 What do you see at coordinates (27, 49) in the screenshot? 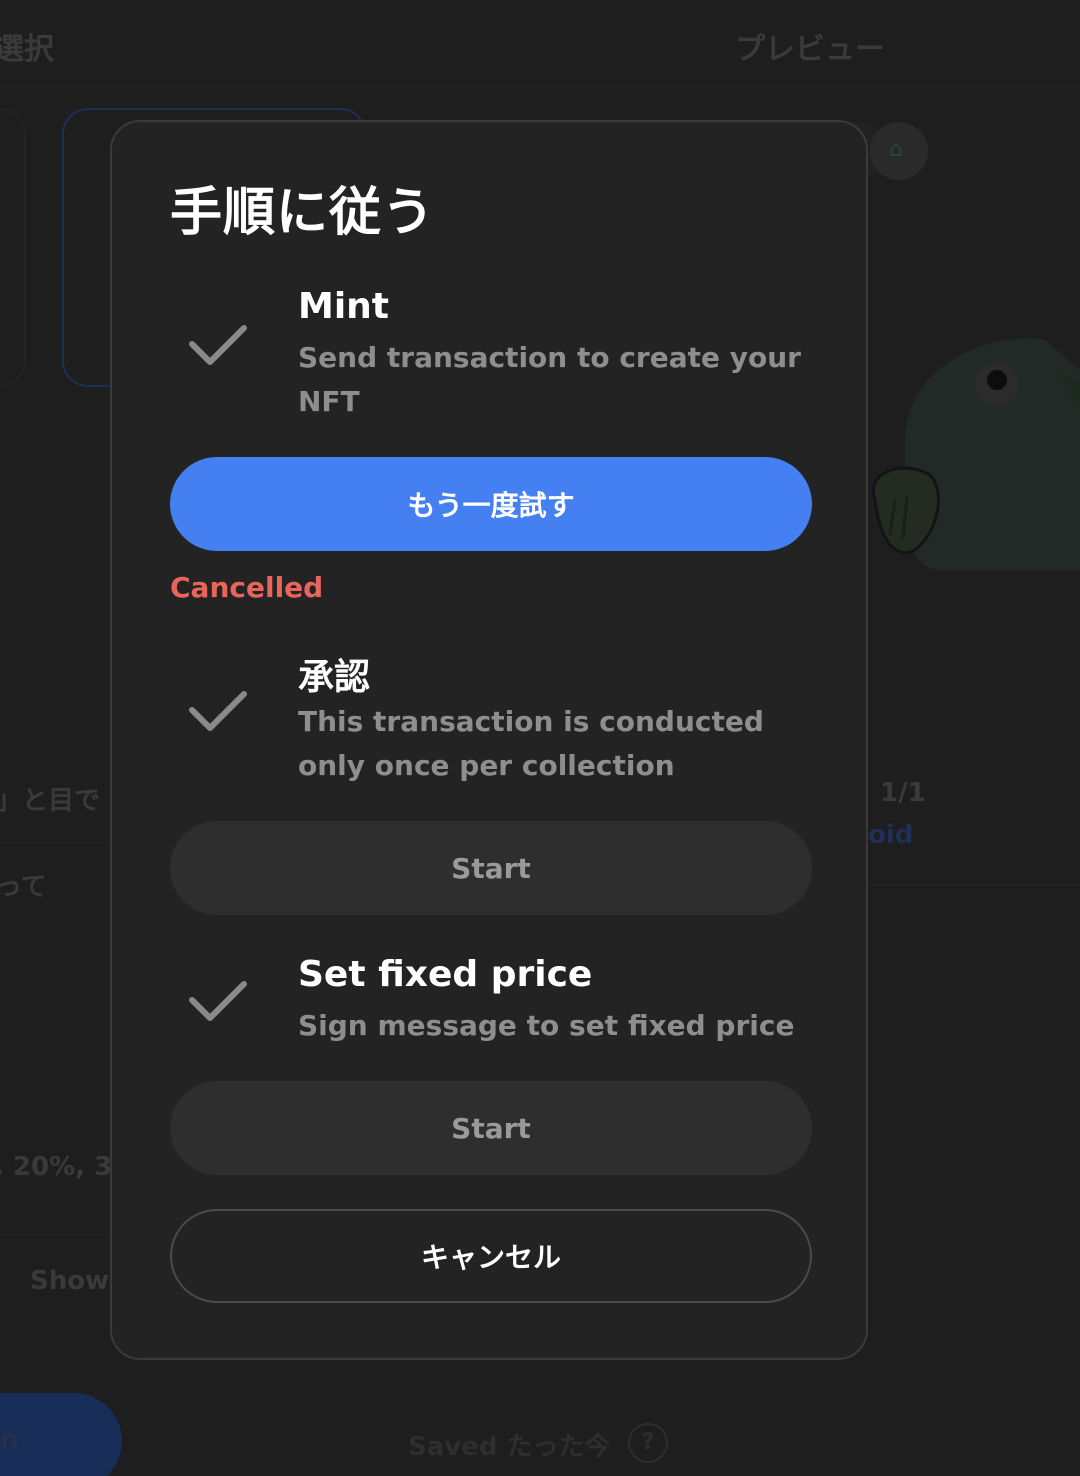
I see `bg-left-heading: 選択` at bounding box center [27, 49].